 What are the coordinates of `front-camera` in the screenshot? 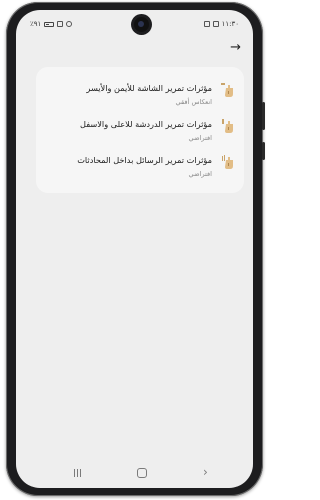 It's located at (141, 24).